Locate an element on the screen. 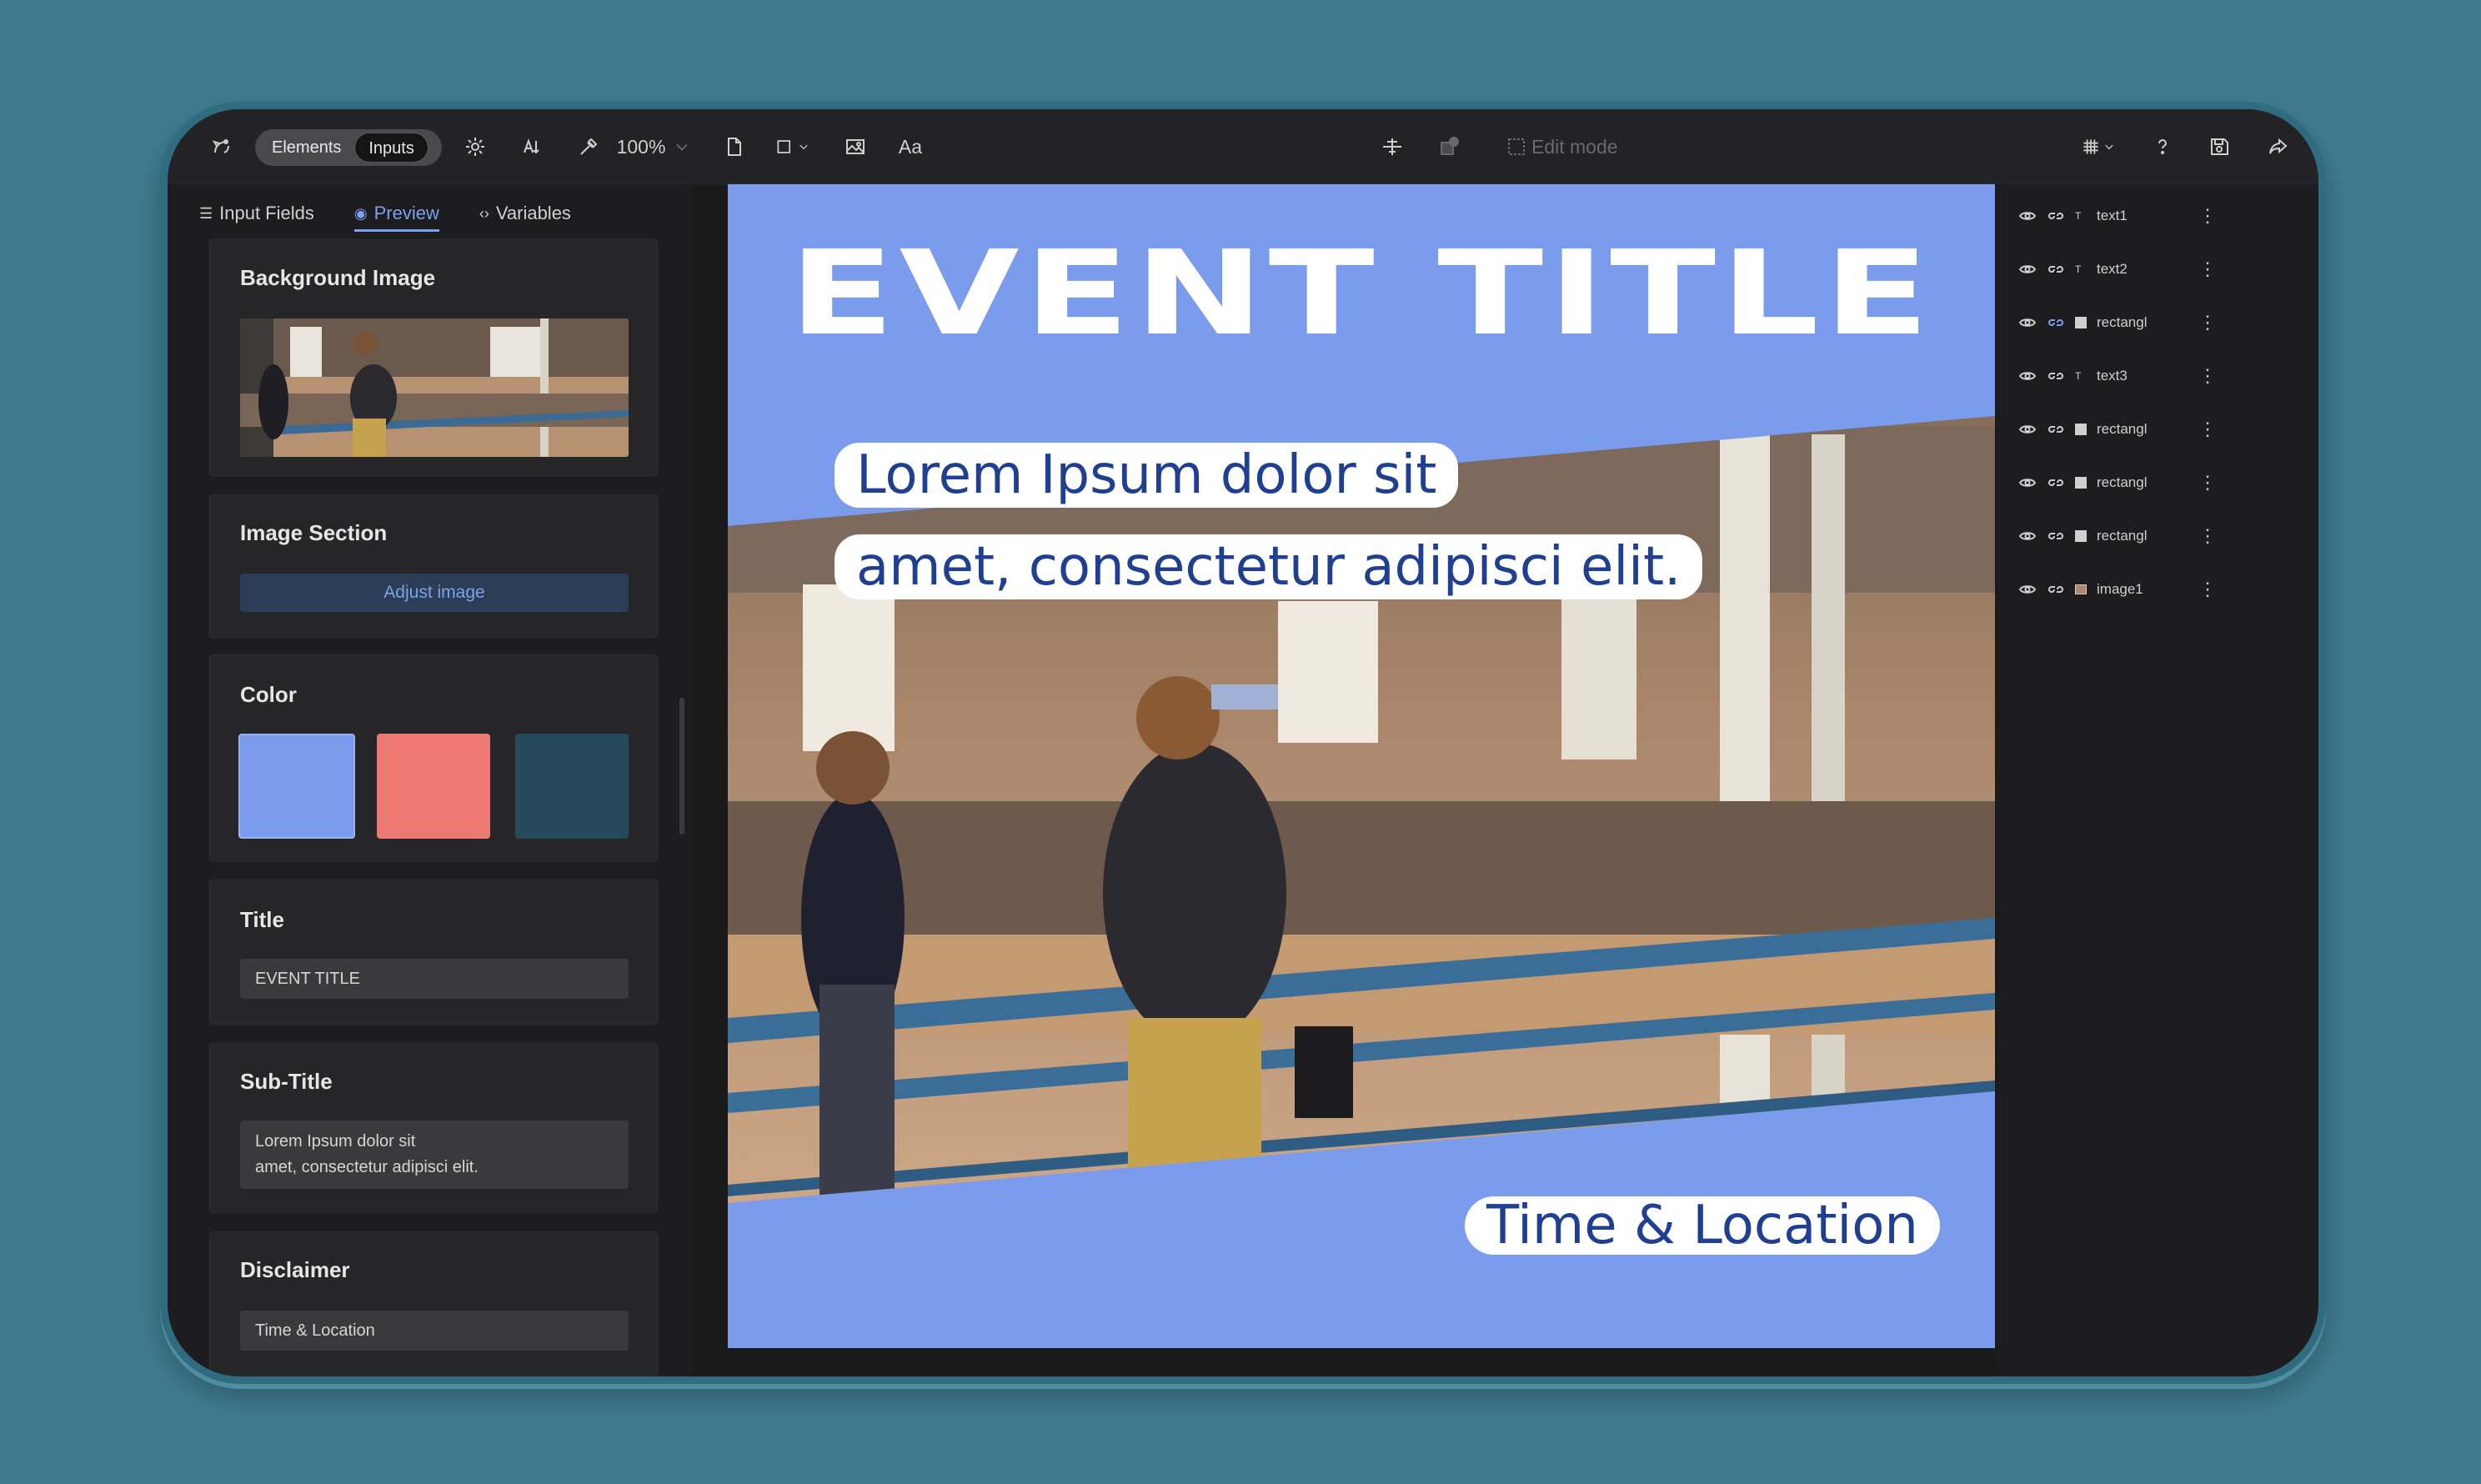 Image resolution: width=2481 pixels, height=1484 pixels. page-icon is located at coordinates (733, 147).